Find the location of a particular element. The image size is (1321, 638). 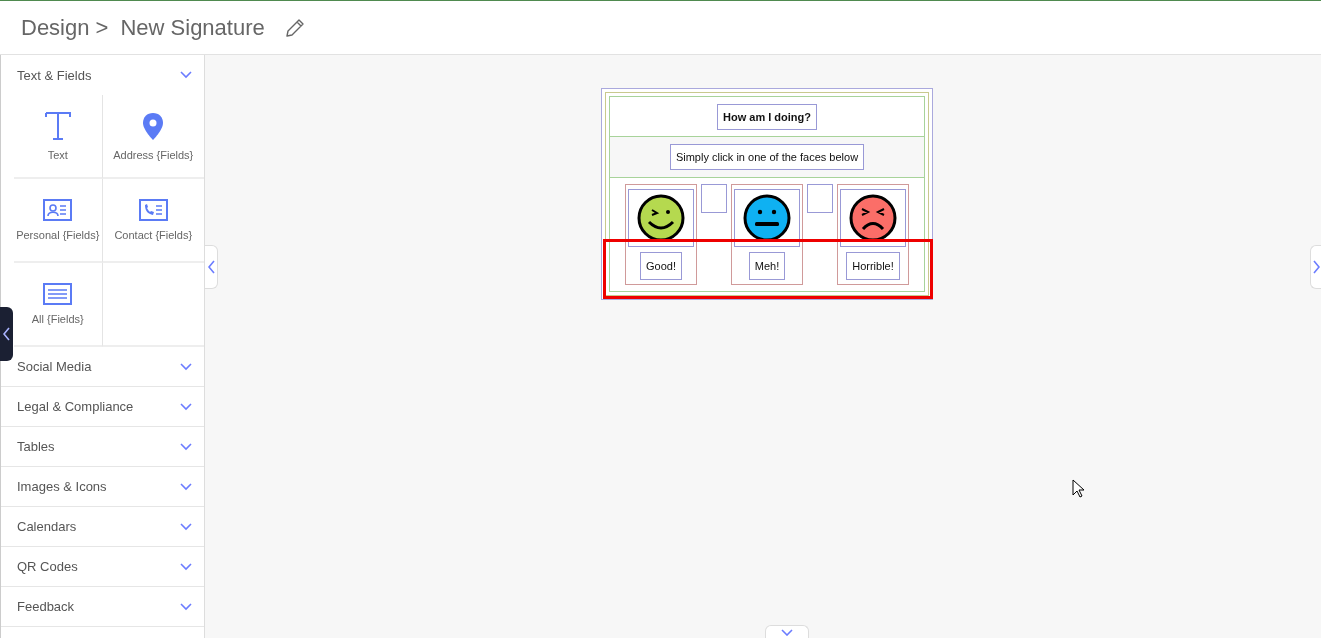

collapse-sidebar-button is located at coordinates (6, 334).